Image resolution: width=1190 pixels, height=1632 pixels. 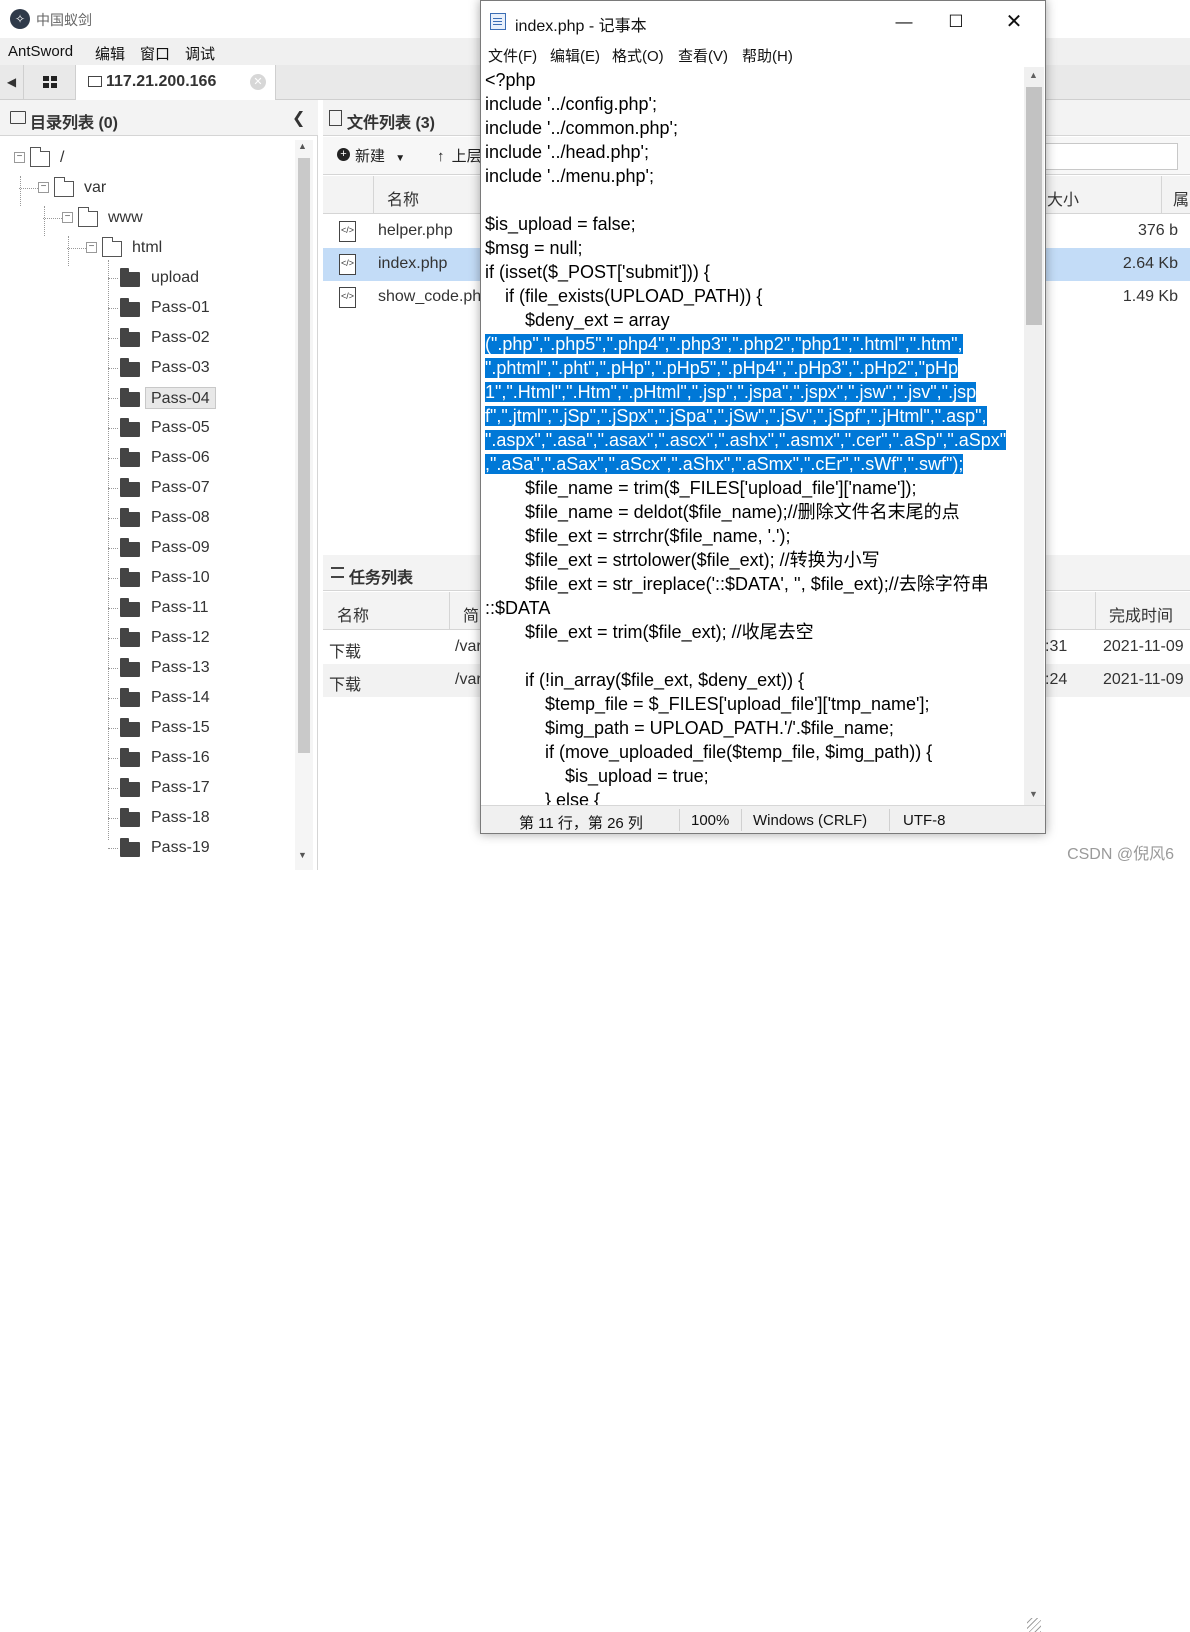 What do you see at coordinates (703, 55) in the screenshot?
I see `menu-view: 查看(V)` at bounding box center [703, 55].